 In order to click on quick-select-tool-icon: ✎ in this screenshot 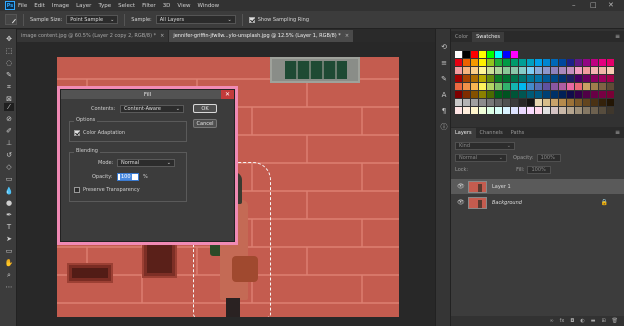, I will do `click(9, 75)`.